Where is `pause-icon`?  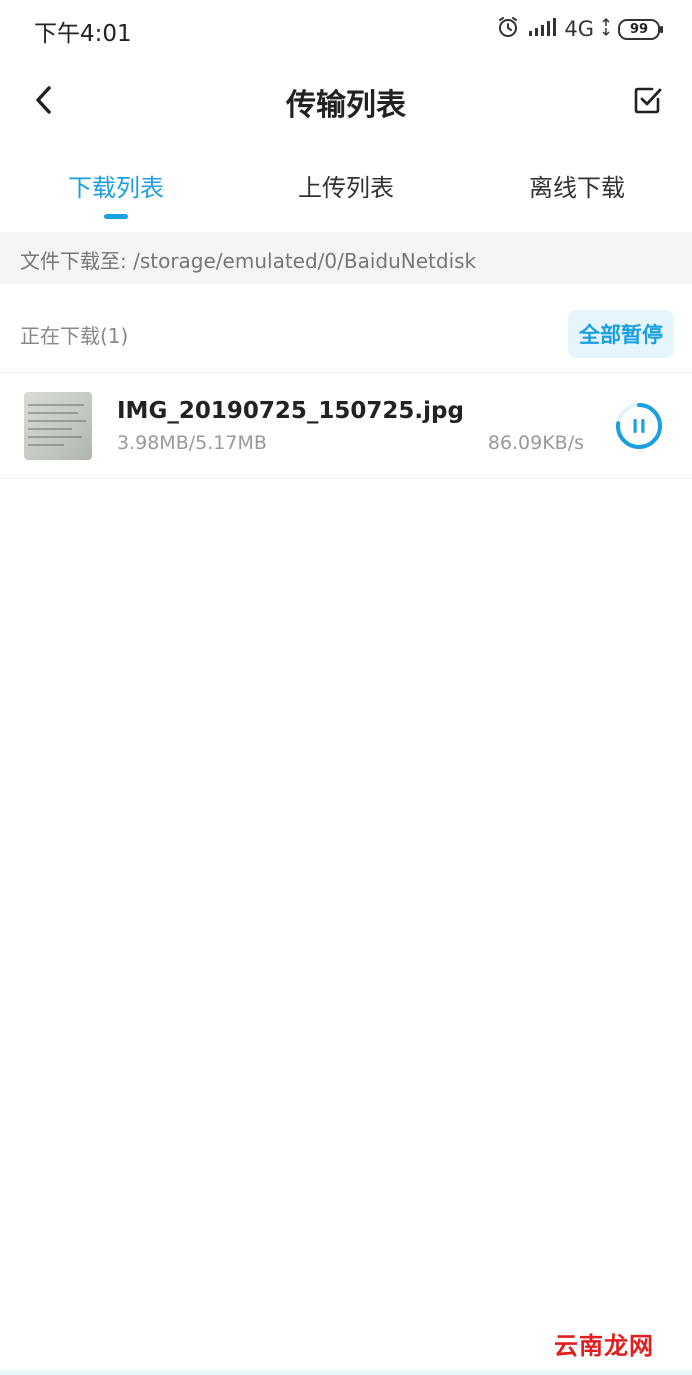
pause-icon is located at coordinates (639, 426).